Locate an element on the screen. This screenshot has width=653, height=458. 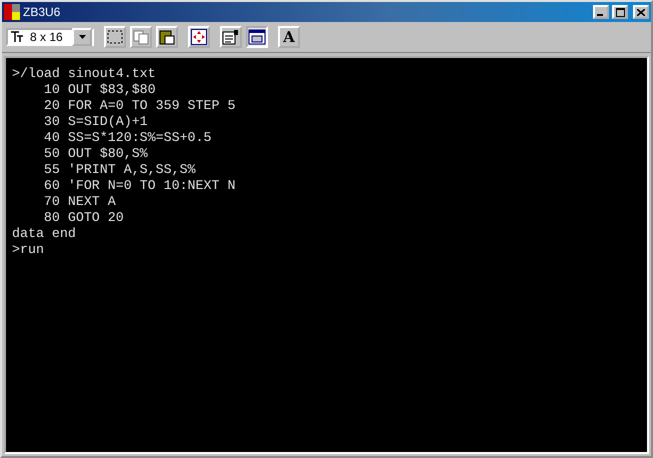
copy-button is located at coordinates (141, 37).